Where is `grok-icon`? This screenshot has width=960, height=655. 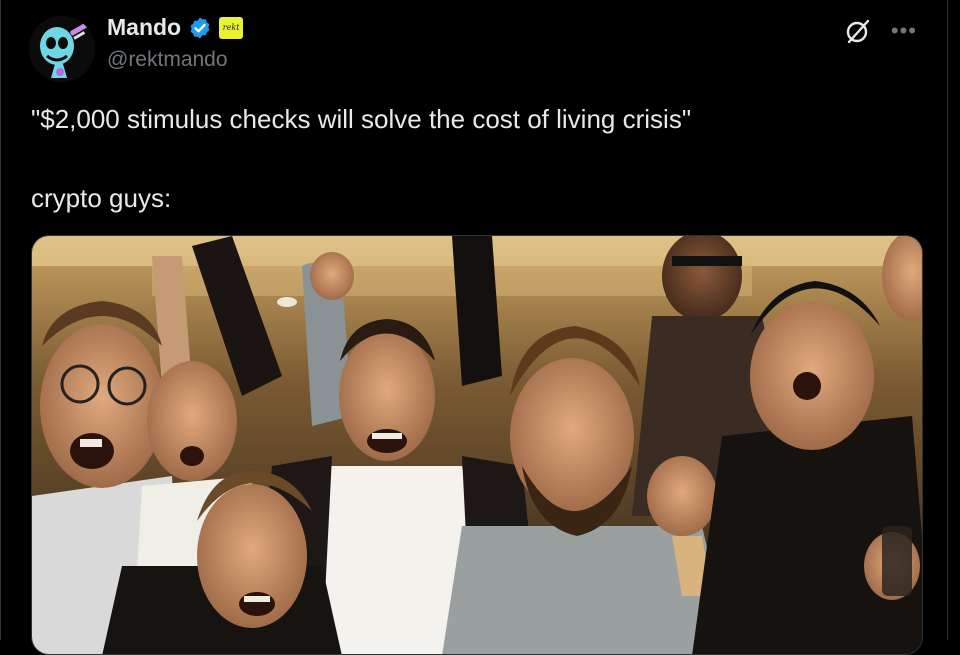 grok-icon is located at coordinates (858, 31).